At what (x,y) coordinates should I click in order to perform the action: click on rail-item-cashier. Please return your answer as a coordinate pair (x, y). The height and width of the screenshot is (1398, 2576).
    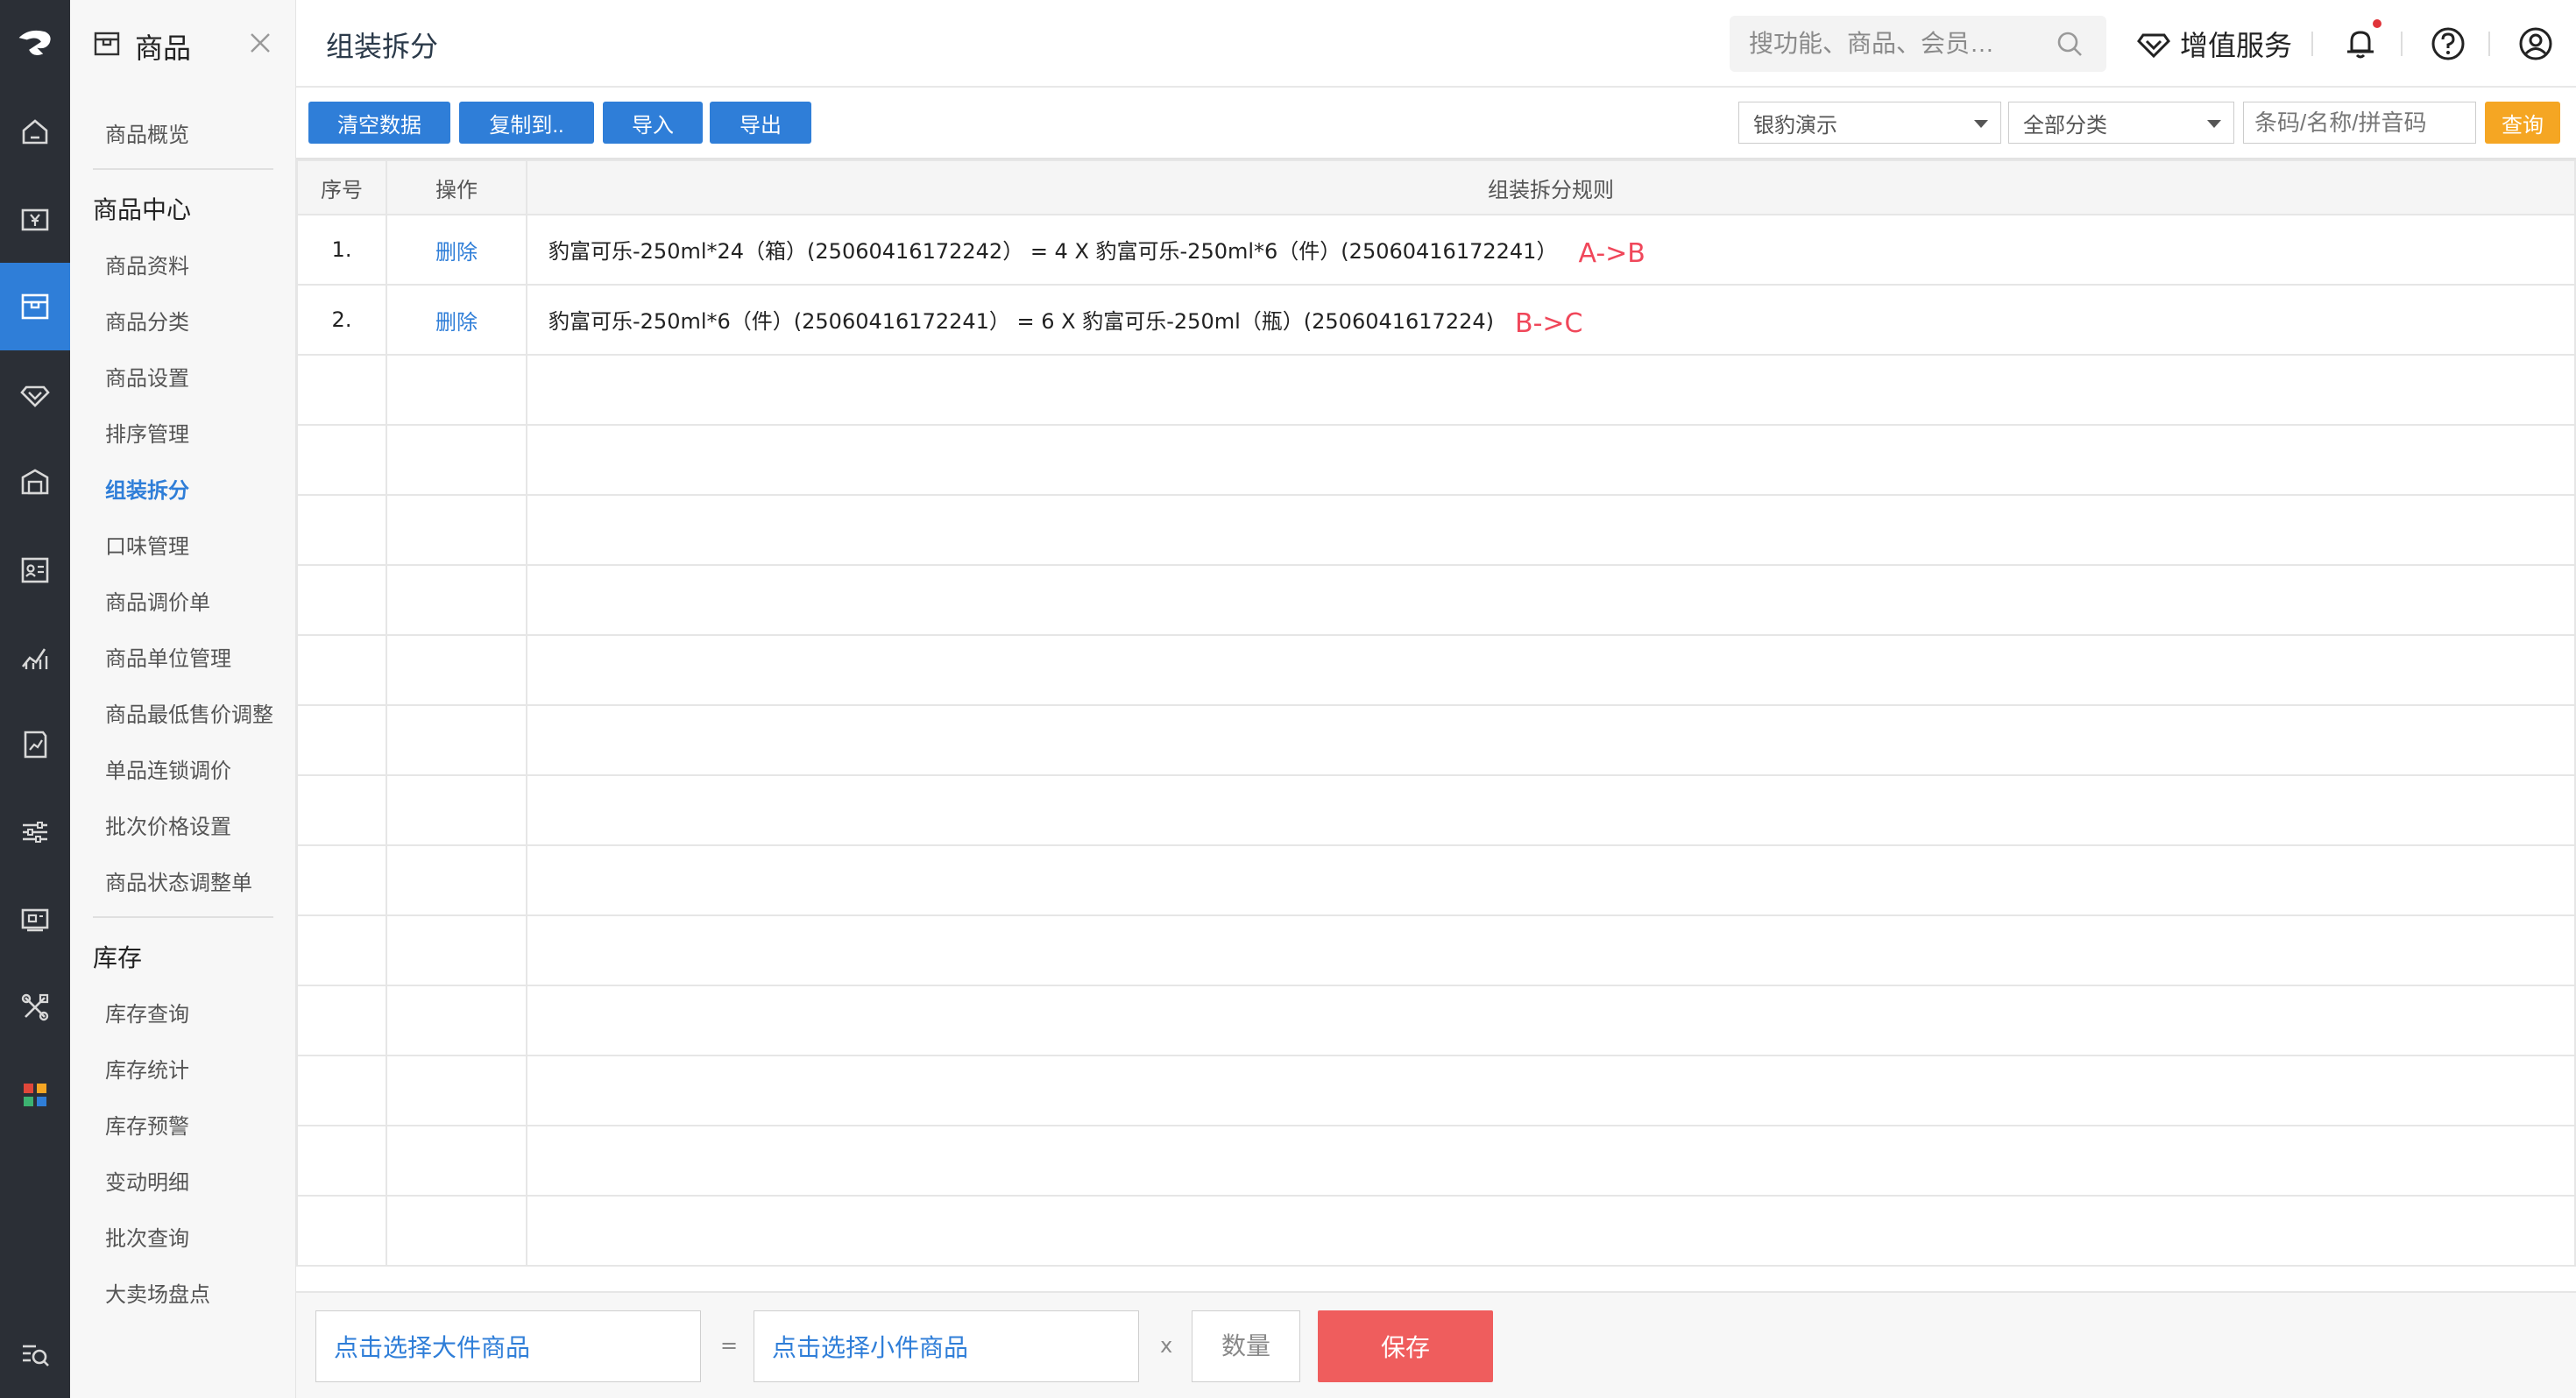
    Looking at the image, I should click on (35, 219).